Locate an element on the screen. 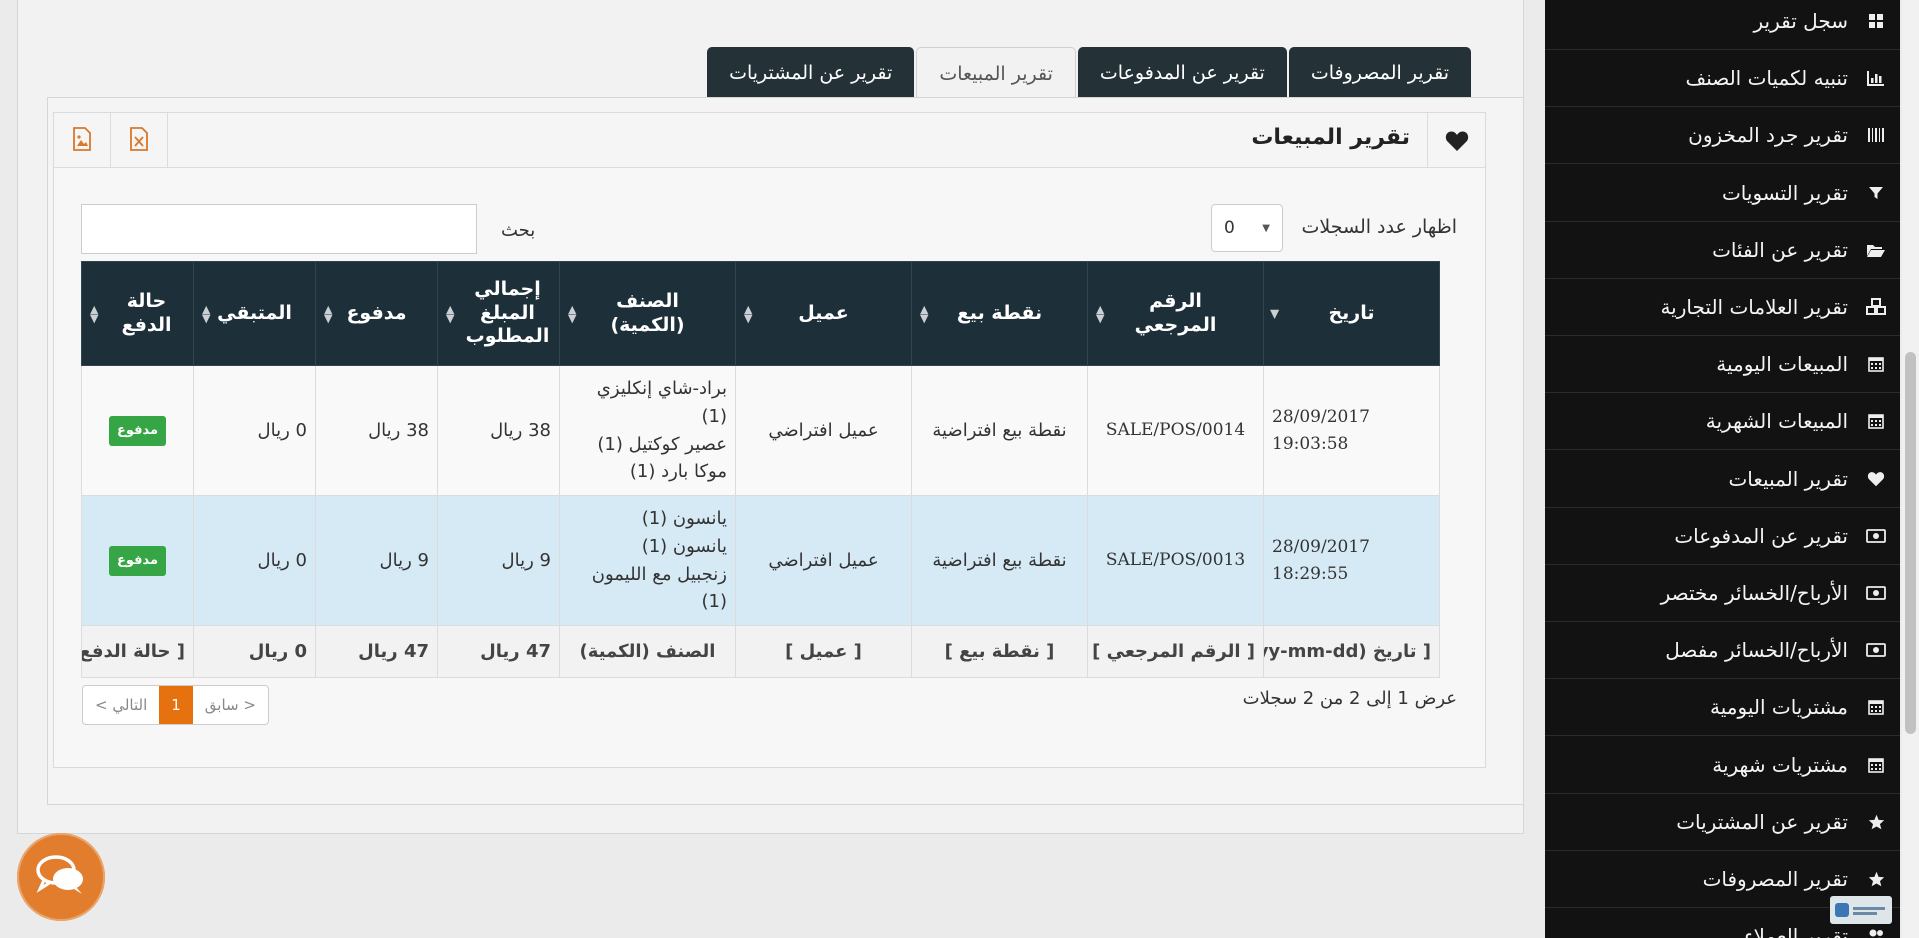 The height and width of the screenshot is (938, 1919). sidebar-item-label: الأرباح/الخسائر مختصر is located at coordinates (1754, 593).